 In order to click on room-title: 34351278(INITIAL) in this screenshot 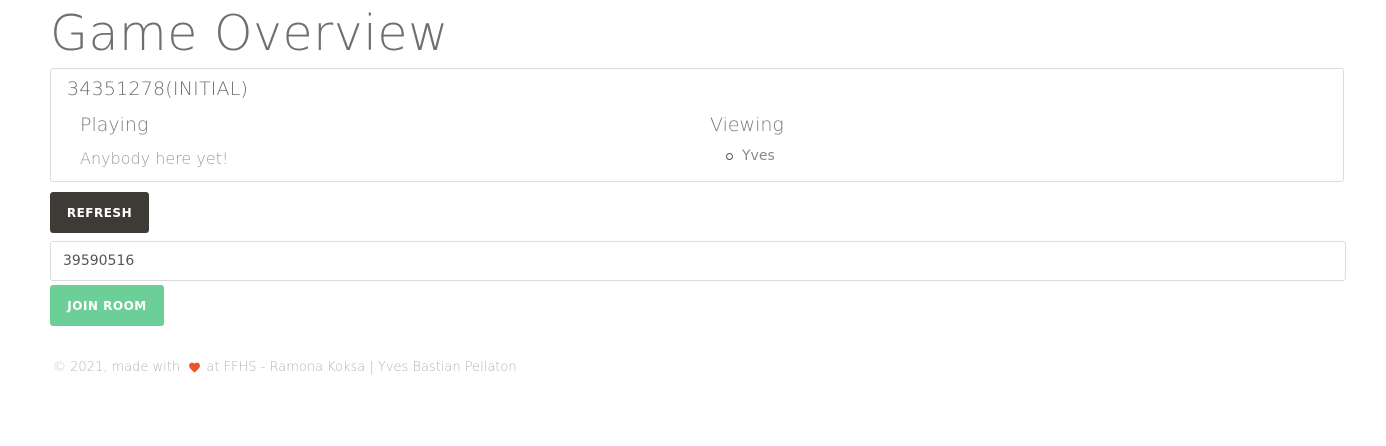, I will do `click(158, 89)`.